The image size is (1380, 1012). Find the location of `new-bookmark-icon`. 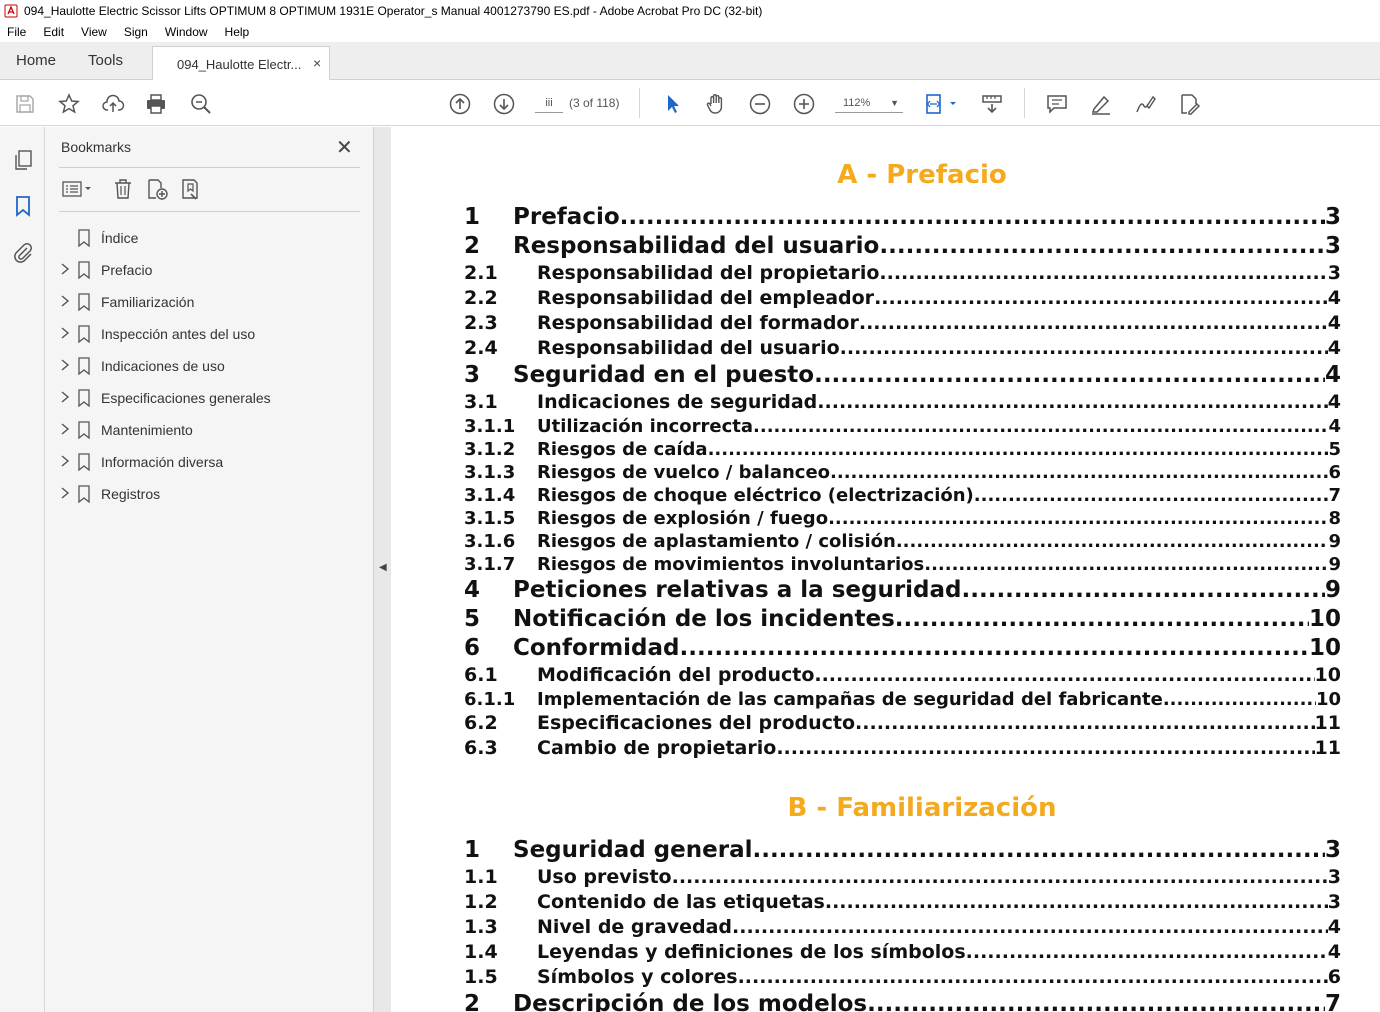

new-bookmark-icon is located at coordinates (157, 189).